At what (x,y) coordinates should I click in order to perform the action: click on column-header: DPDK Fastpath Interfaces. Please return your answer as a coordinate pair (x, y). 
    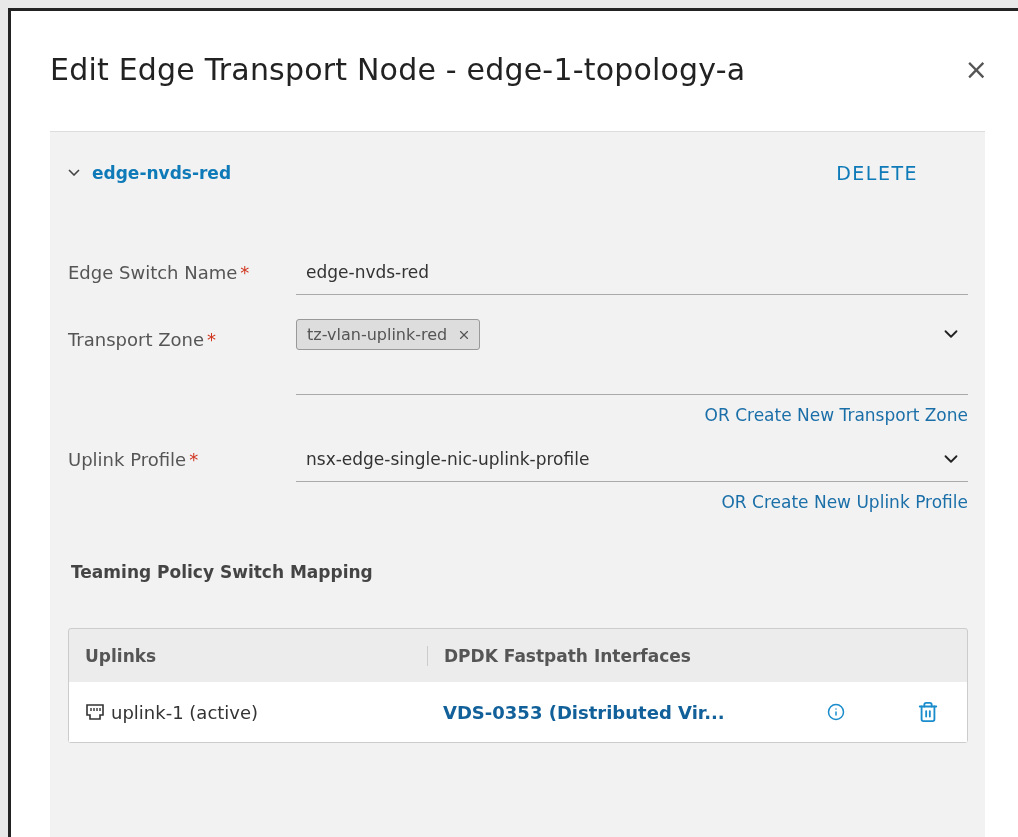
    Looking at the image, I should click on (697, 655).